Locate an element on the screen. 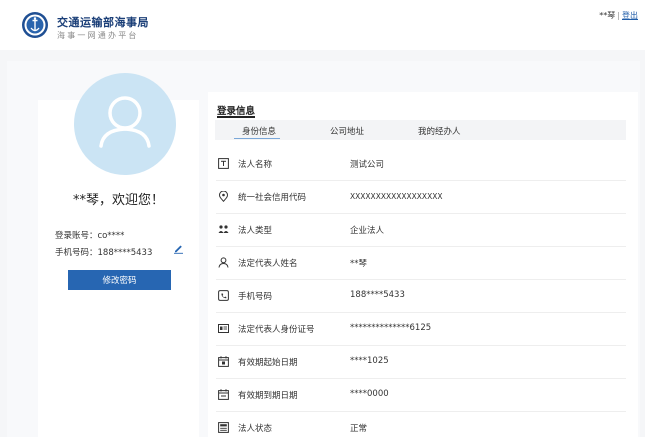 This screenshot has height=444, width=645. account-info: 登录账号：co**** is located at coordinates (90, 236).